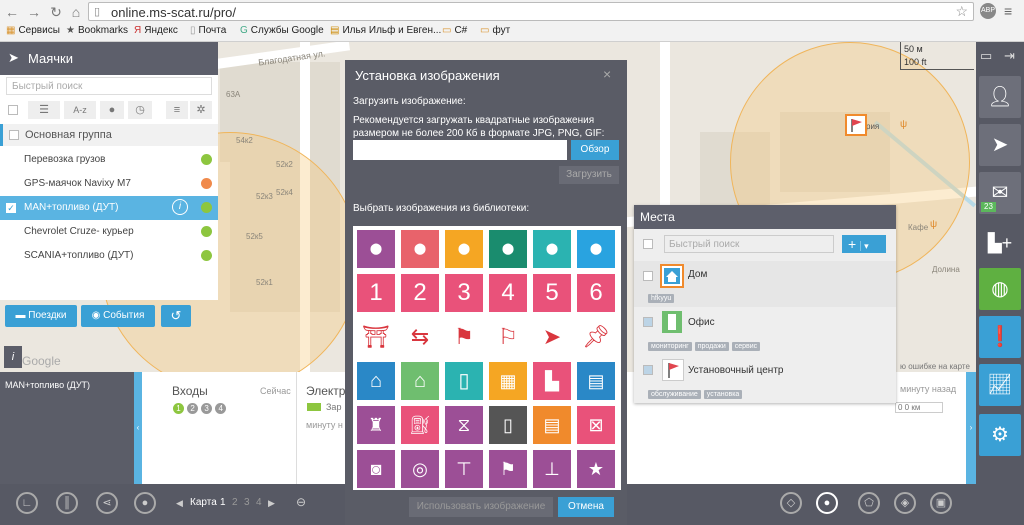  I want to click on library-school-icon: ⌂, so click(420, 381).